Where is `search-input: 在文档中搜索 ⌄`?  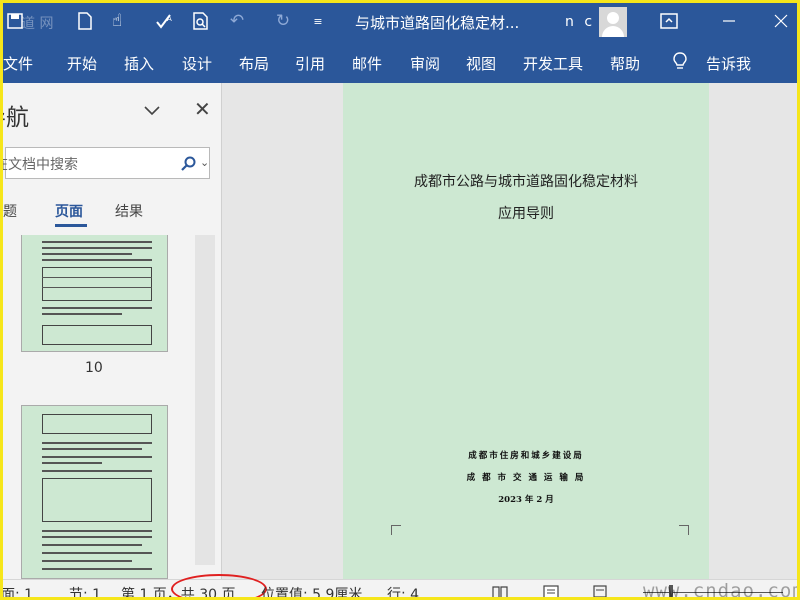
search-input: 在文档中搜索 ⌄ is located at coordinates (106, 163).